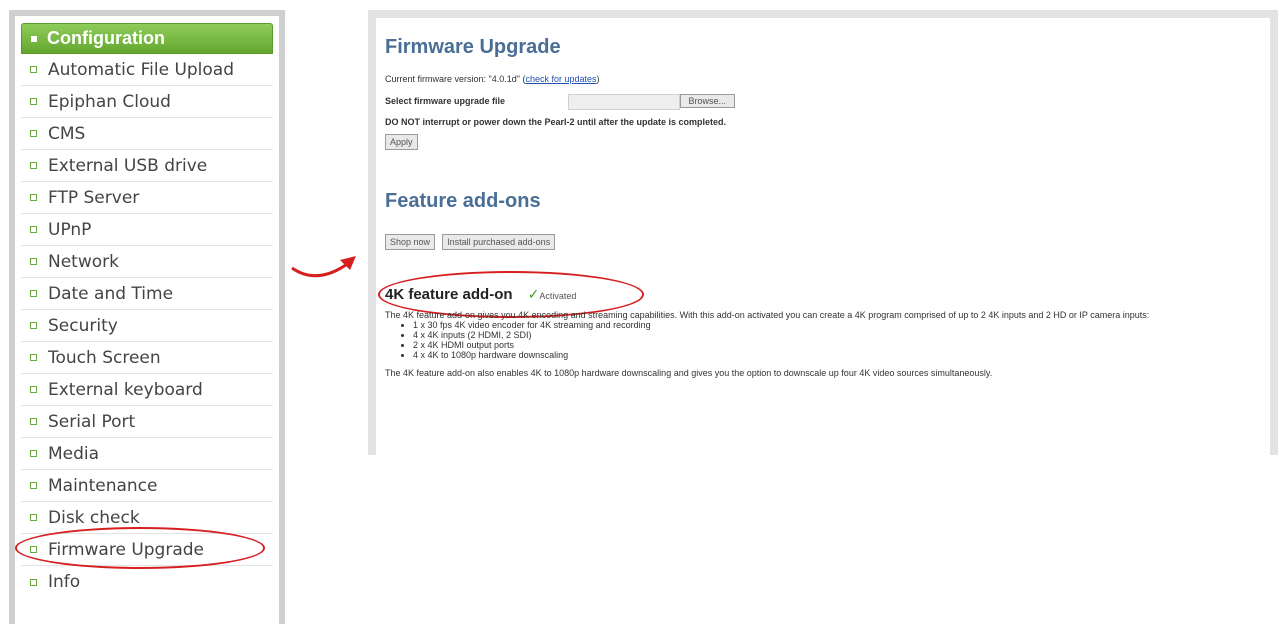 The image size is (1279, 626). Describe the element at coordinates (499, 242) in the screenshot. I see `install-purchased-addons-button: Install purchased add-ons` at that location.